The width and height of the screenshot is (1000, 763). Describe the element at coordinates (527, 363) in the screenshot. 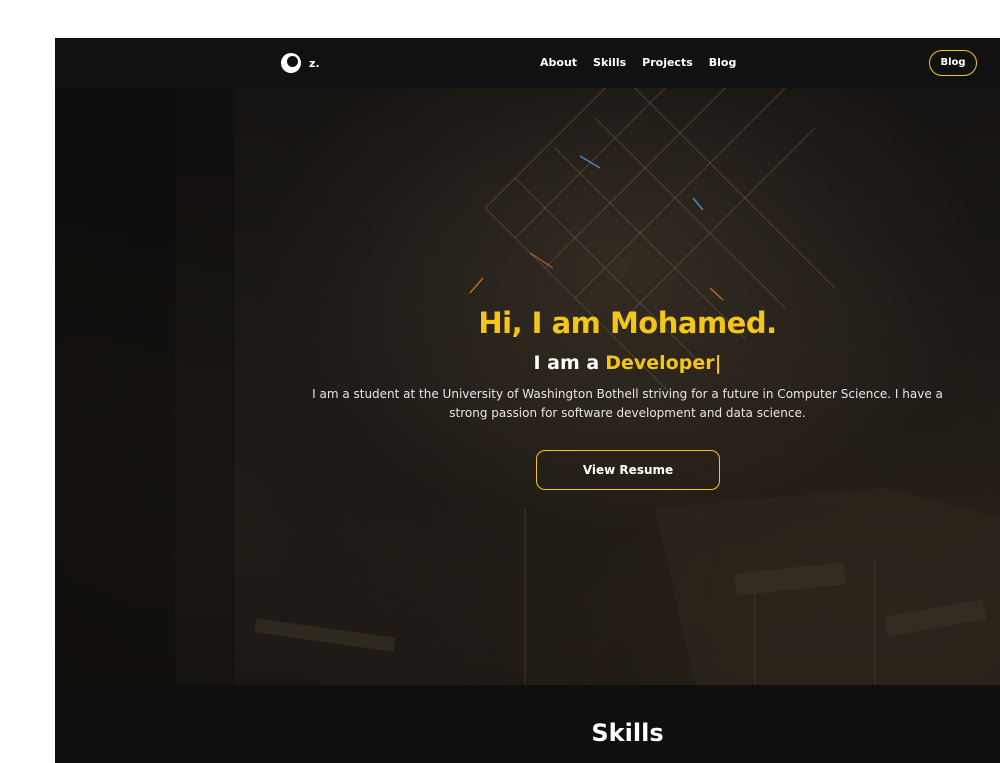

I see `hero-subtitle: I am a Developer|` at that location.